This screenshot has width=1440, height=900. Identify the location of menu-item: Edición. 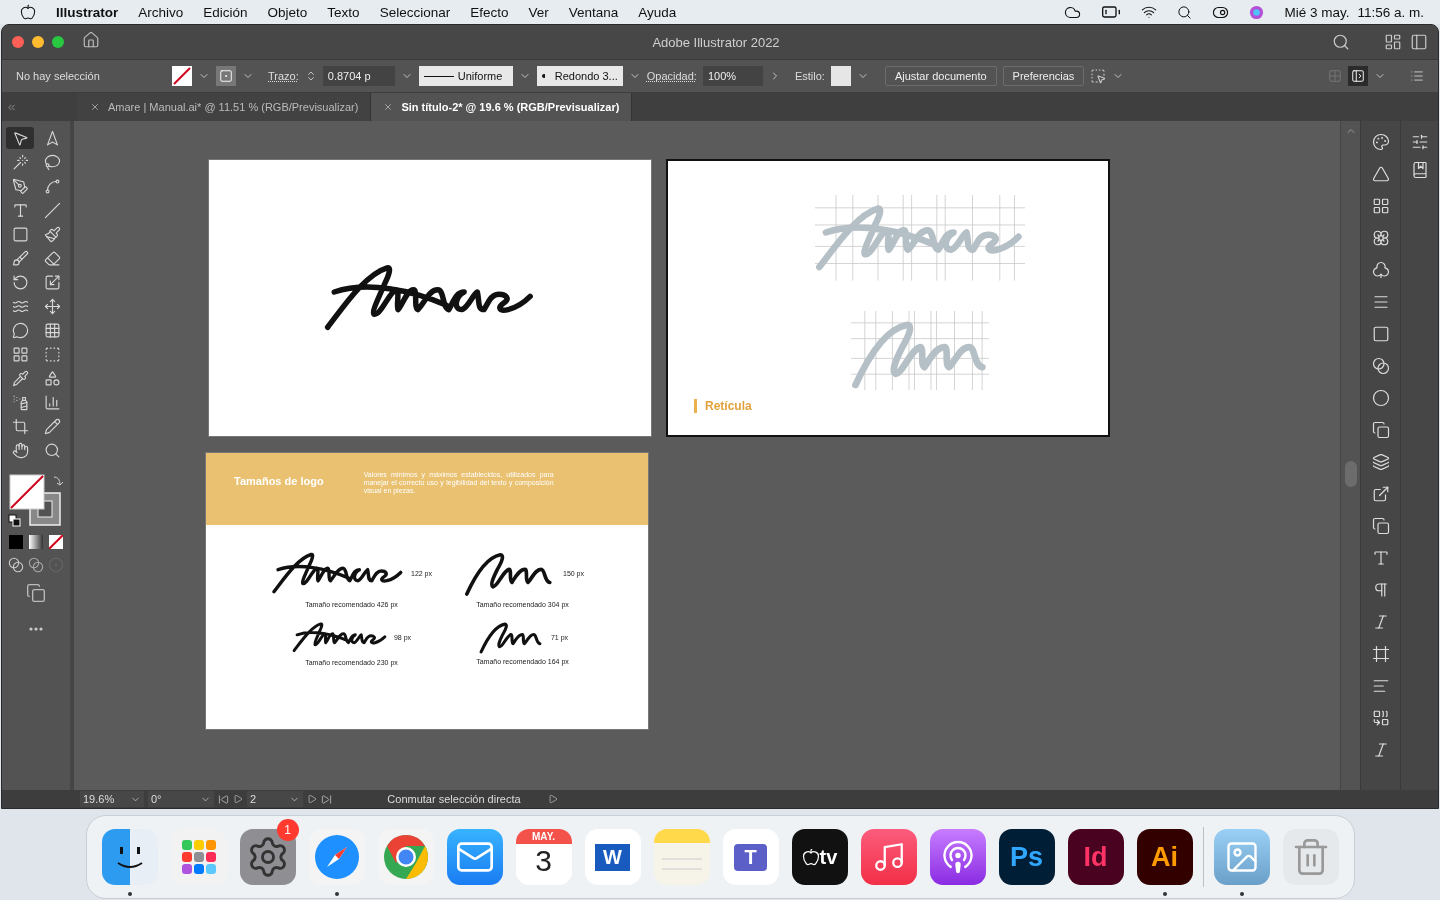
(225, 12).